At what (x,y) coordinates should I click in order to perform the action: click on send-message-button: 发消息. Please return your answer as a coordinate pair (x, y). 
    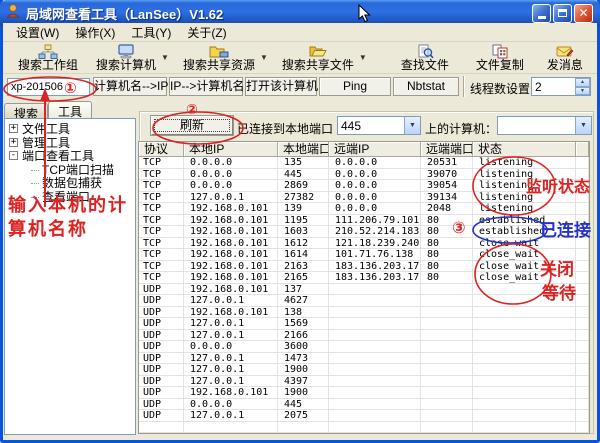
    Looking at the image, I should click on (565, 58).